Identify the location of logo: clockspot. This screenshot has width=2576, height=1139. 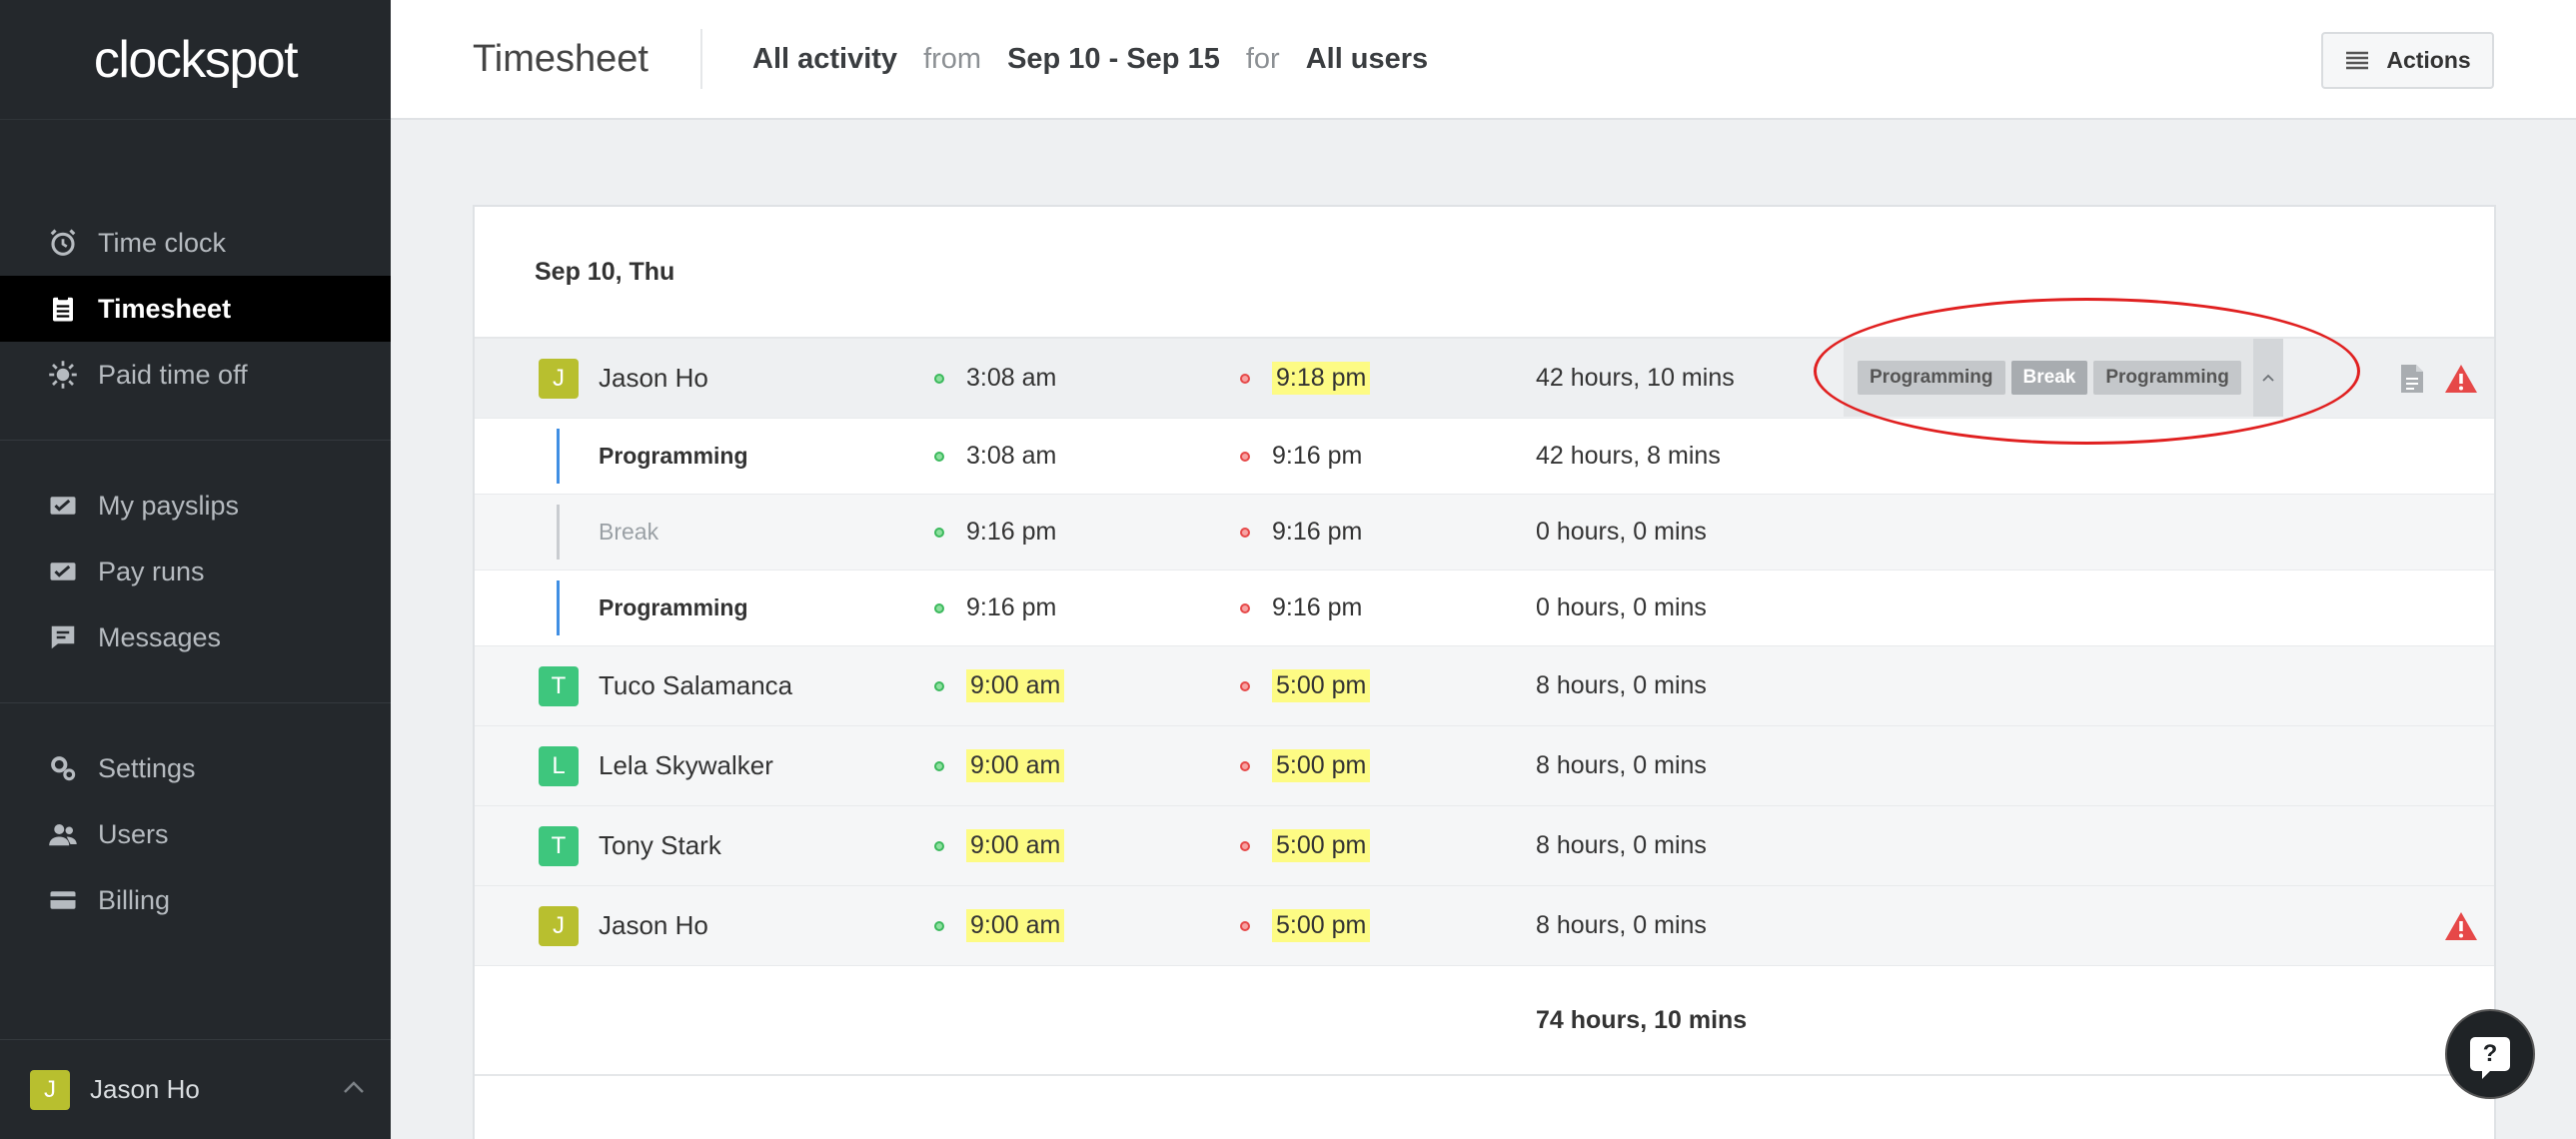
(195, 60).